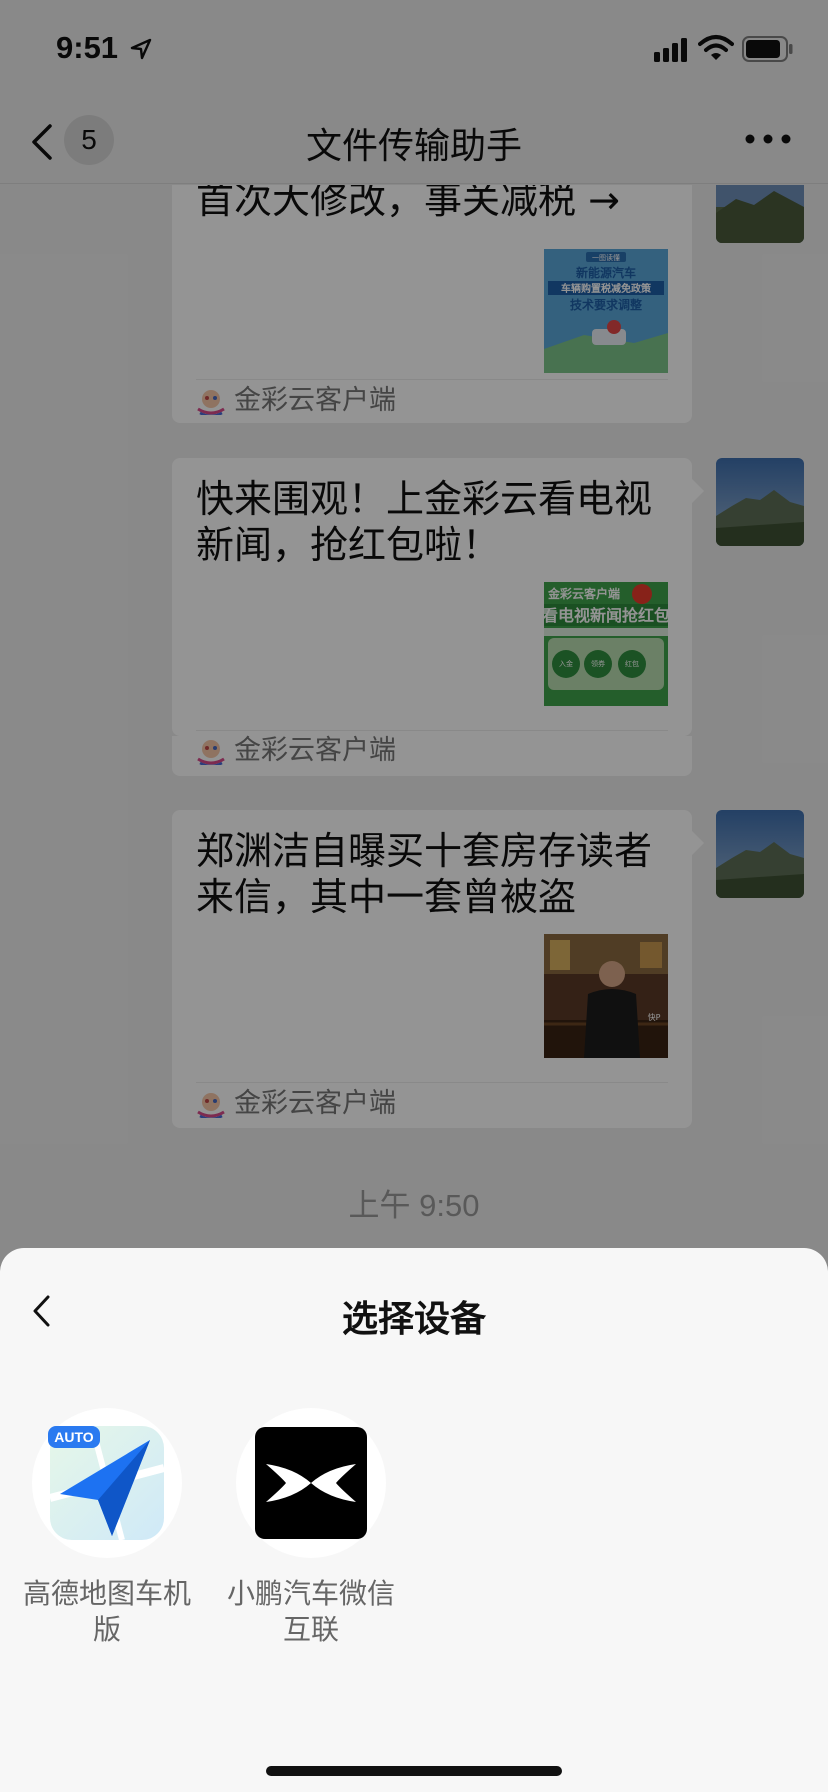 Image resolution: width=828 pixels, height=1792 pixels. I want to click on amap-auto-icon: AUTO, so click(107, 1483).